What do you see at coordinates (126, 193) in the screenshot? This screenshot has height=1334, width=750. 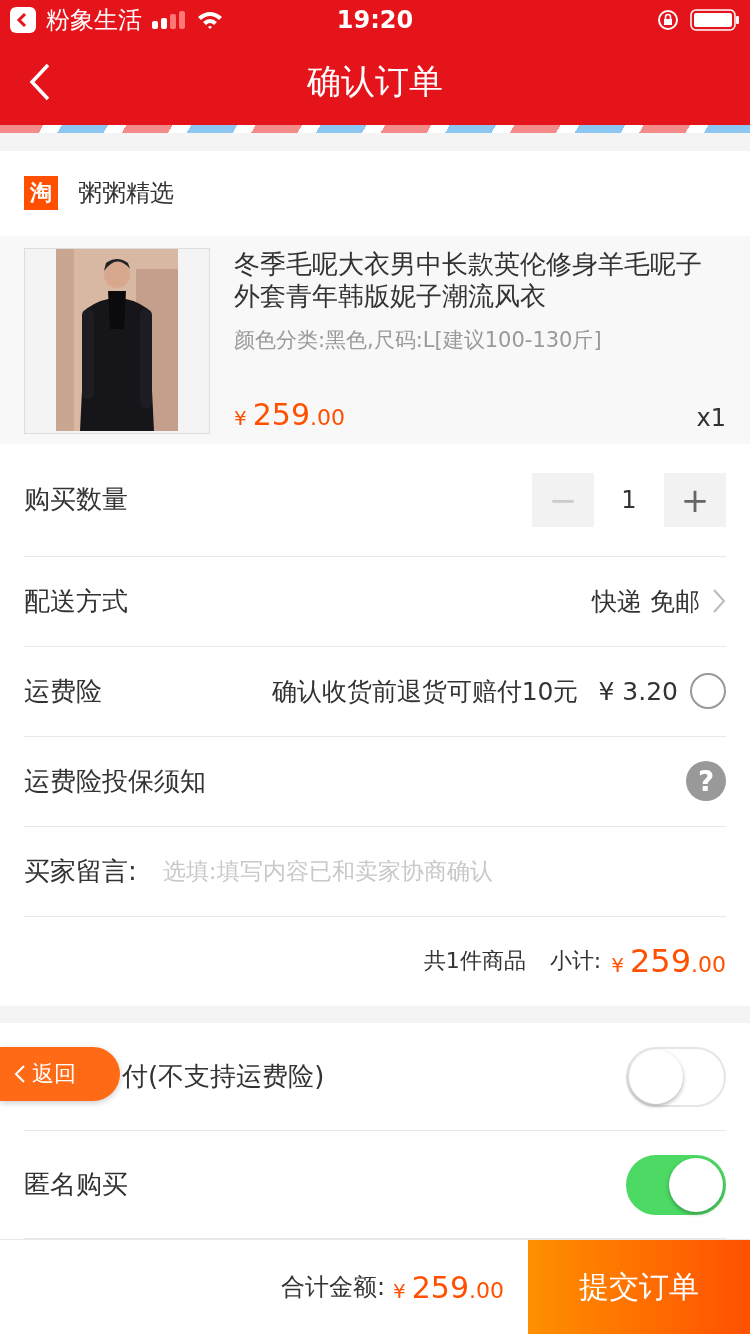 I see `shop-name: 粥粥精选` at bounding box center [126, 193].